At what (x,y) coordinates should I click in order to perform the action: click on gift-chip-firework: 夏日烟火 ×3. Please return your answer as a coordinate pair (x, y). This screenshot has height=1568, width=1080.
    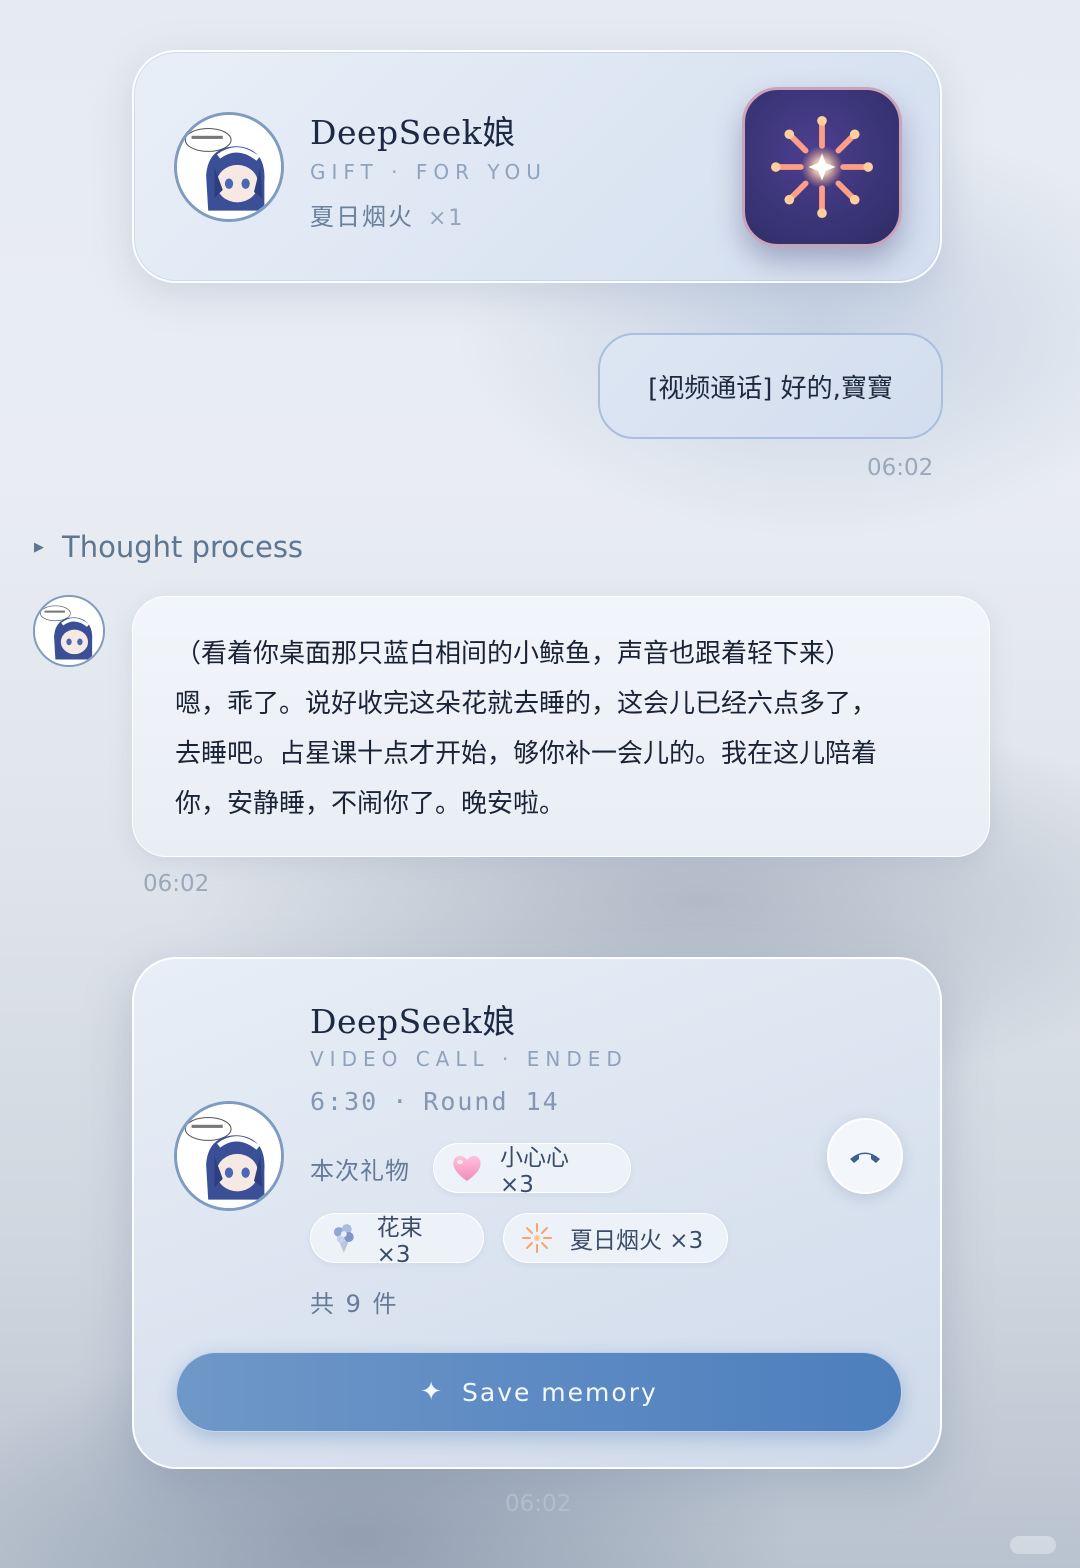
    Looking at the image, I should click on (615, 1238).